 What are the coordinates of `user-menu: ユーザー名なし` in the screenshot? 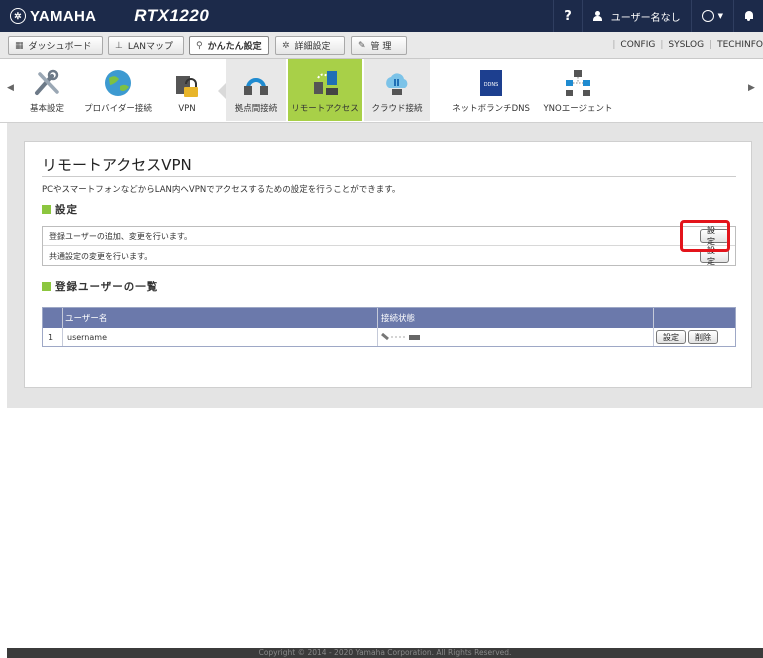 It's located at (636, 16).